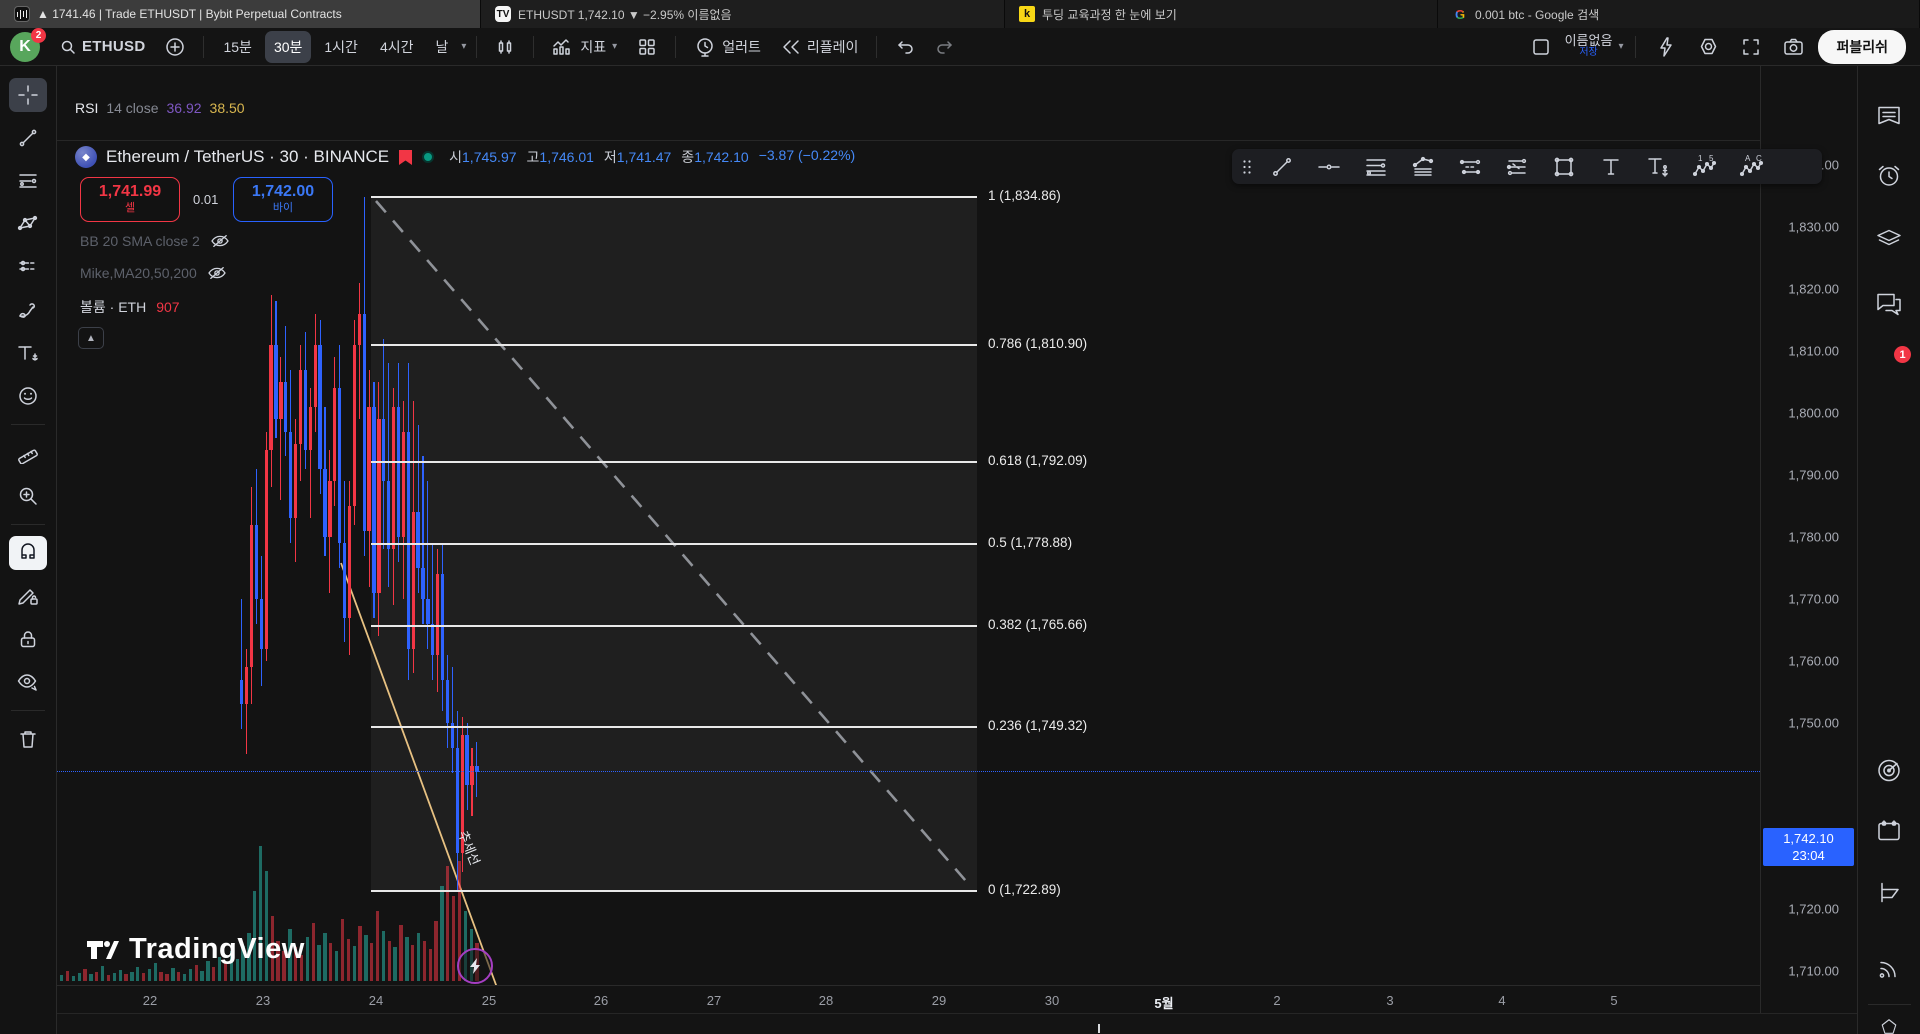  Describe the element at coordinates (441, 47) in the screenshot. I see `timeframe-1d: 날` at that location.